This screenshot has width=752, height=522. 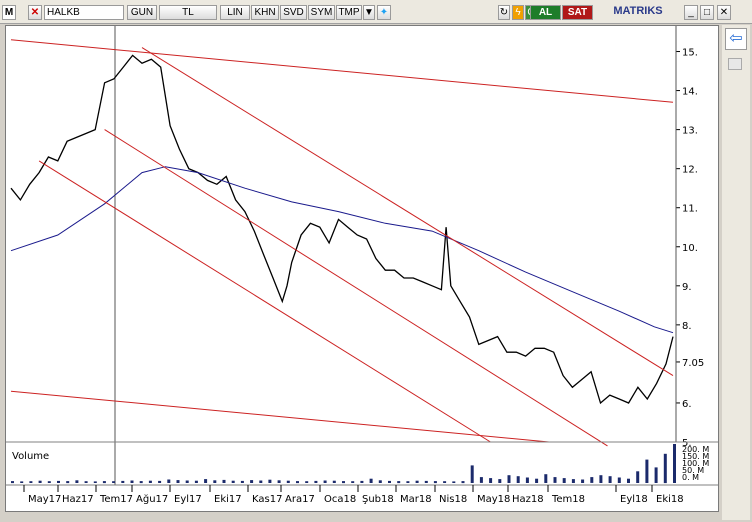 What do you see at coordinates (693, 363) in the screenshot?
I see `y-tick-label: 7.05` at bounding box center [693, 363].